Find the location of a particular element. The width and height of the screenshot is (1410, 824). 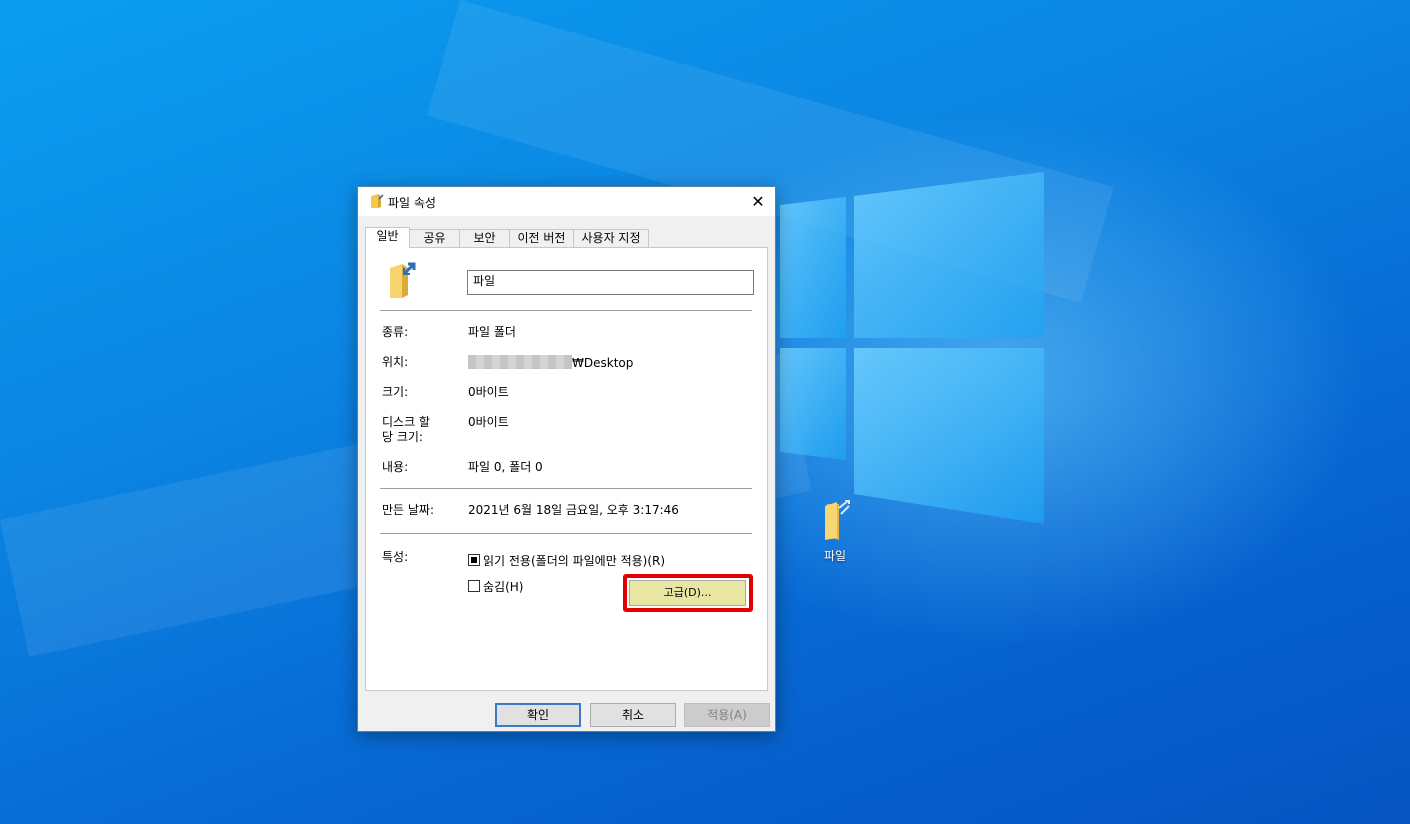

size-on-disk-label-line2: 당 크기: is located at coordinates (402, 437).